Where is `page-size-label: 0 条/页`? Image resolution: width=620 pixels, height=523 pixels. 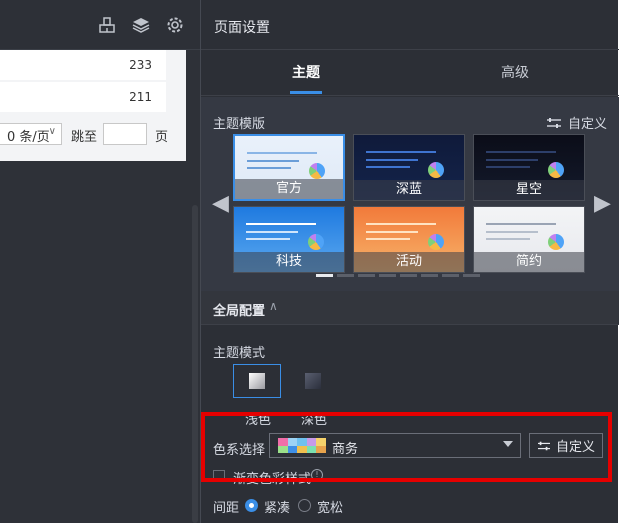 page-size-label: 0 条/页 is located at coordinates (28, 137).